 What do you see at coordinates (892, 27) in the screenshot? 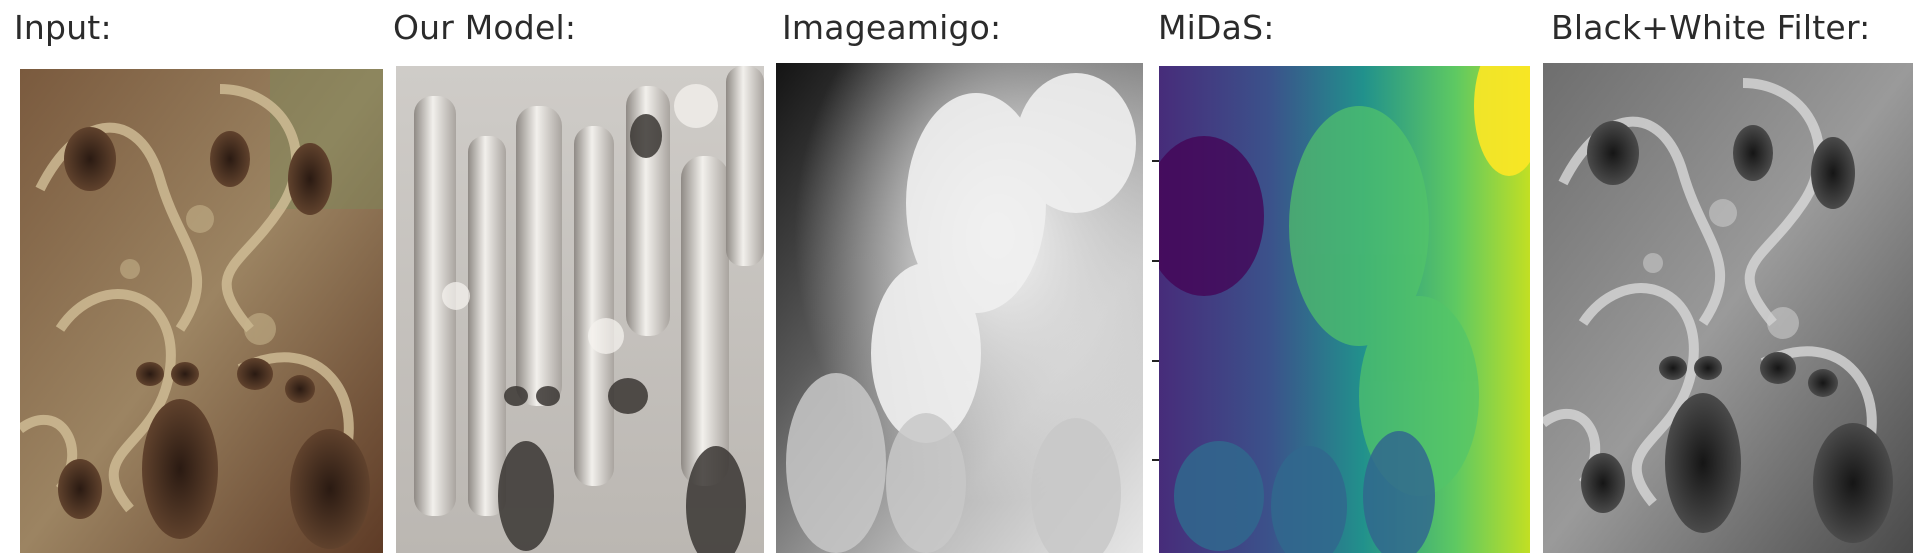
I see `label-imageamigo: Imageamigo:` at bounding box center [892, 27].